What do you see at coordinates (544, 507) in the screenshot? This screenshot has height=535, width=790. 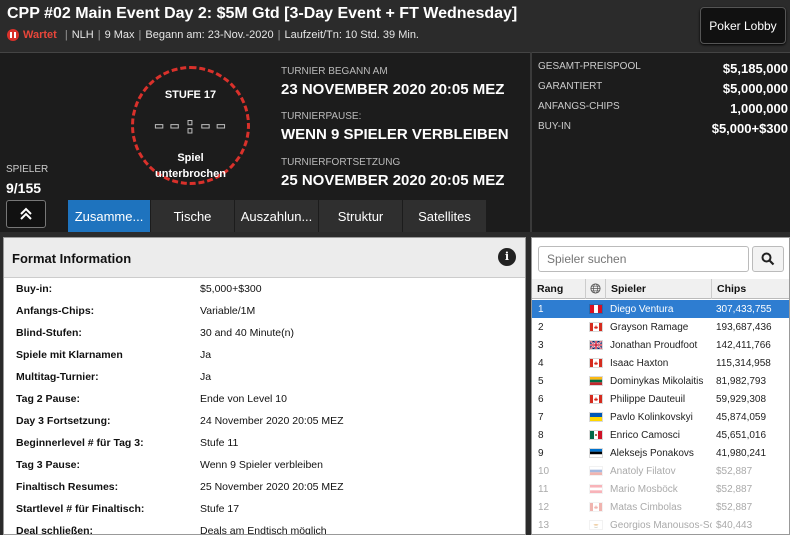 I see `player-rank: 12` at bounding box center [544, 507].